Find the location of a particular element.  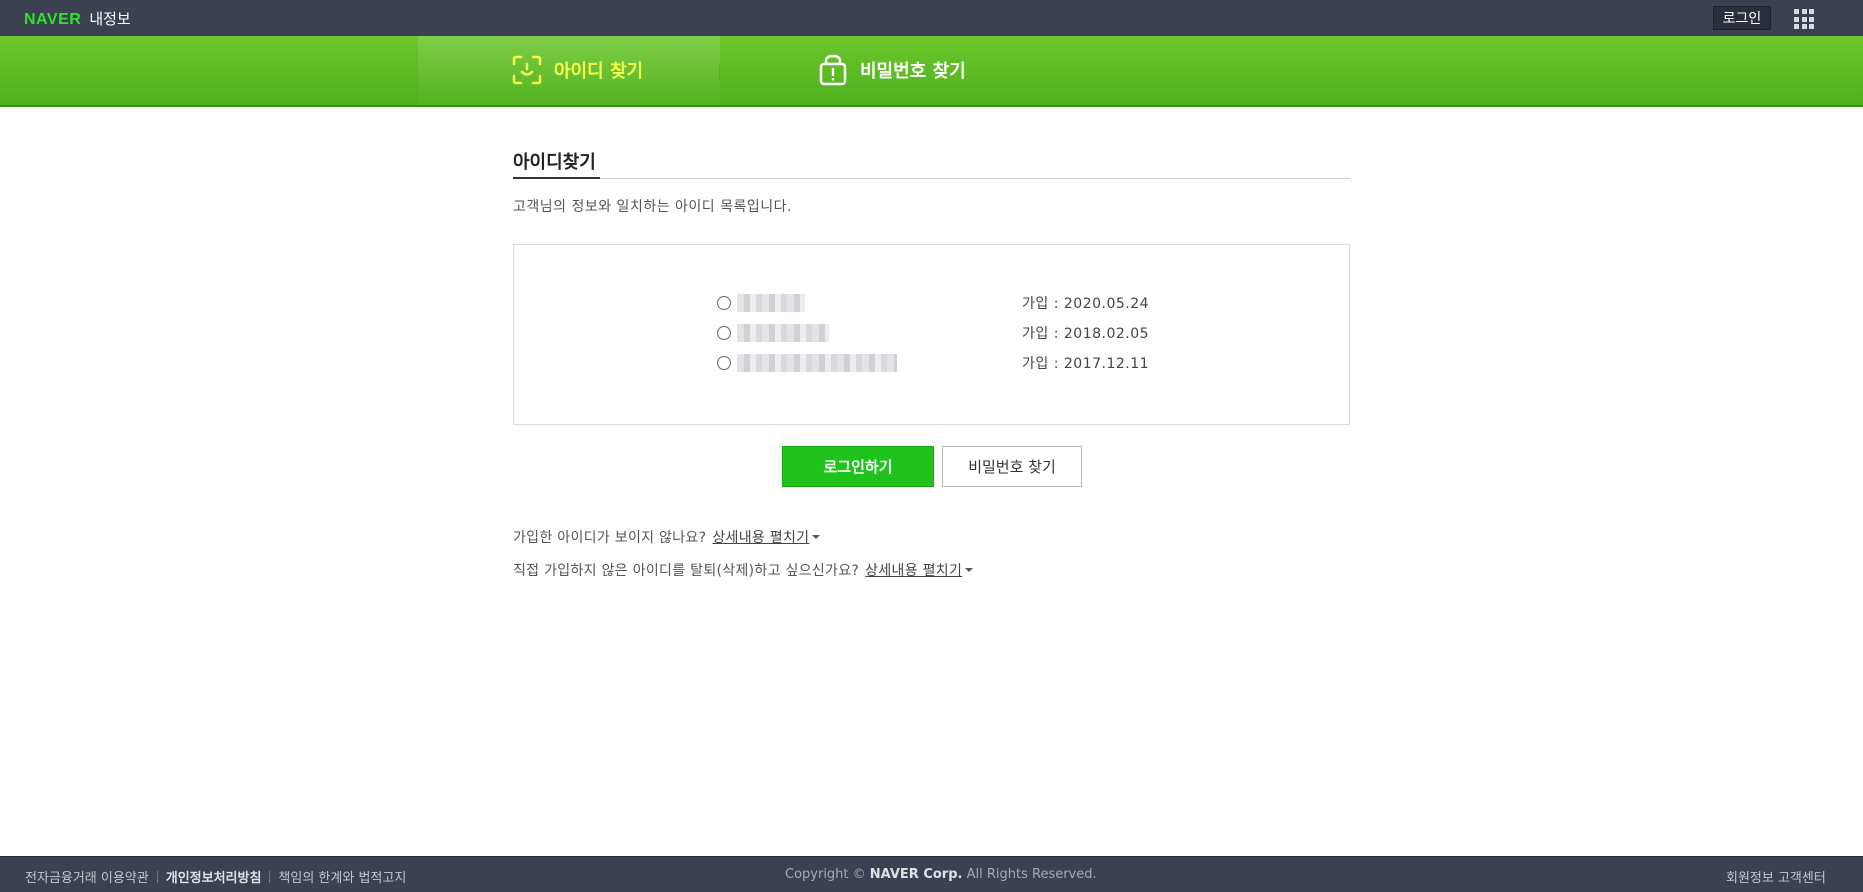

naver-logo: NAVER is located at coordinates (52, 20).